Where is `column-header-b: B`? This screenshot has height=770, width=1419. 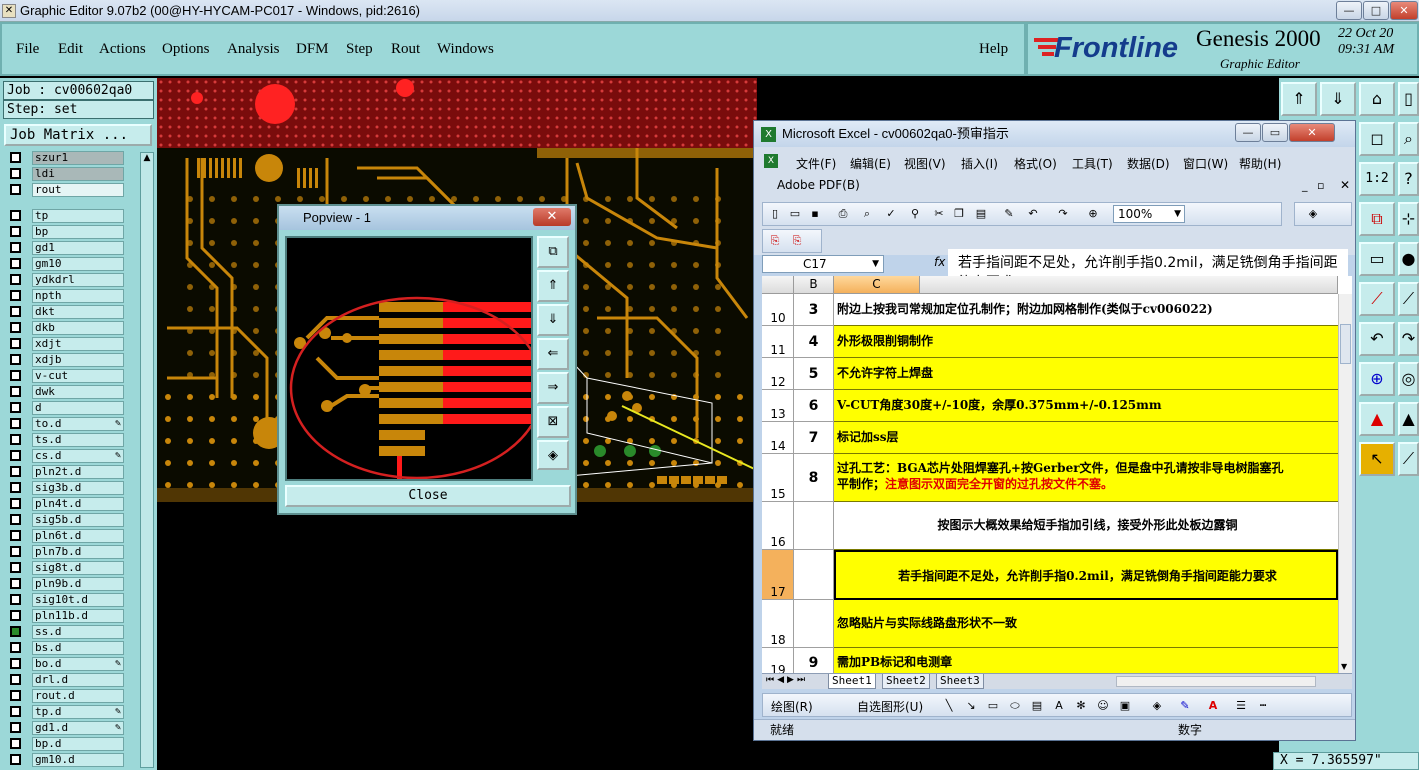
column-header-b: B is located at coordinates (814, 285).